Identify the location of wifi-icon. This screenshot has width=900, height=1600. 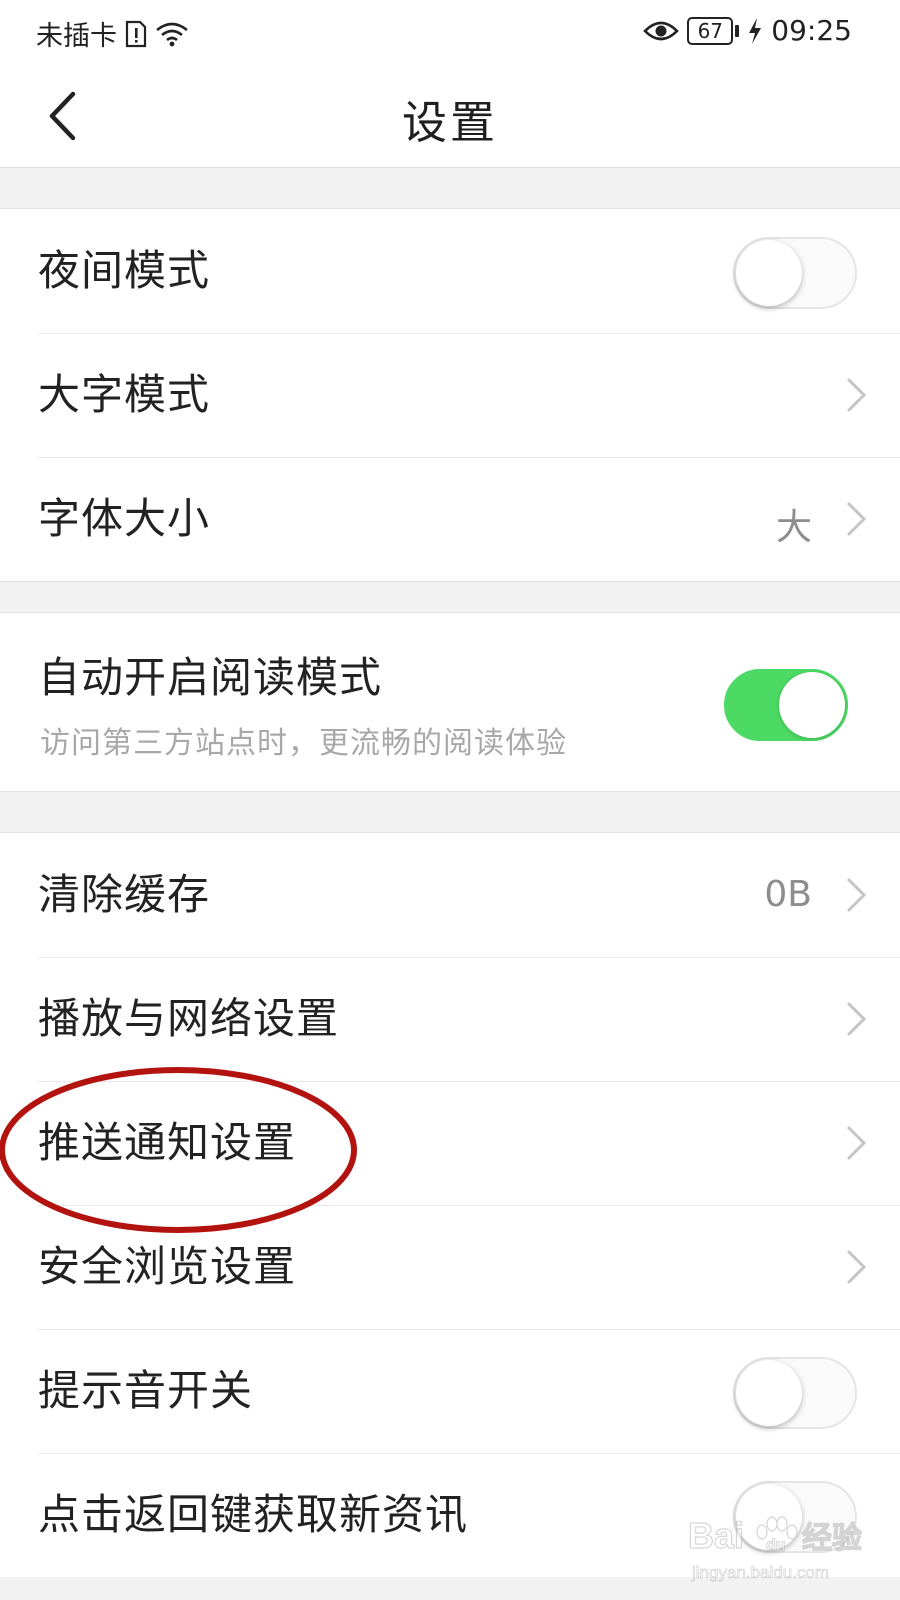
(172, 34).